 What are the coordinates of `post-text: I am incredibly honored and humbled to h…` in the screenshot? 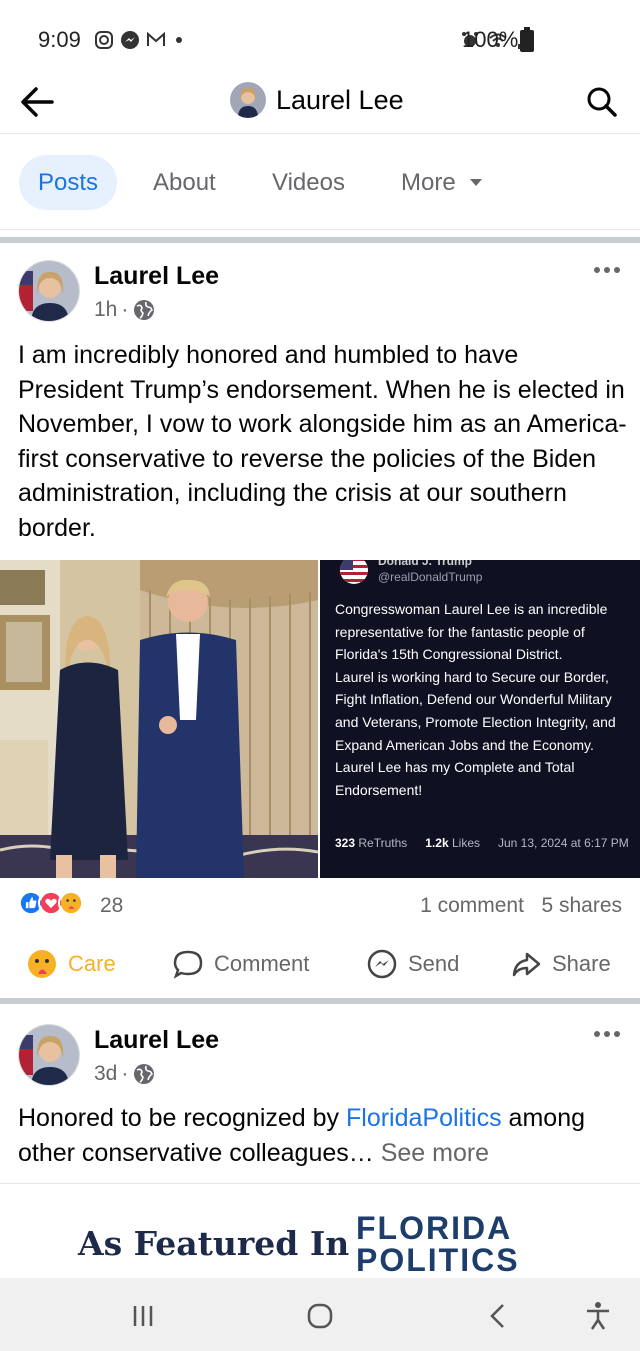 It's located at (322, 441).